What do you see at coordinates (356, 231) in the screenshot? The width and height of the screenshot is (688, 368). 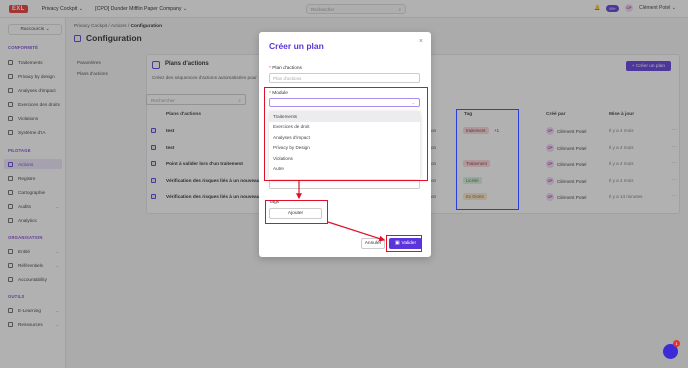 I see `arrow-to-validate` at bounding box center [356, 231].